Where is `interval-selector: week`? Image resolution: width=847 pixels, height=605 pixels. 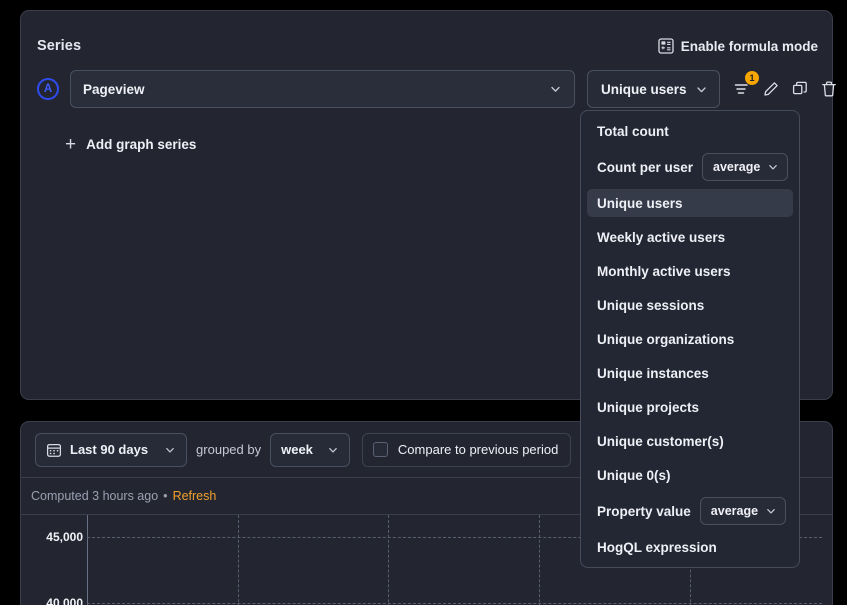 interval-selector: week is located at coordinates (310, 449).